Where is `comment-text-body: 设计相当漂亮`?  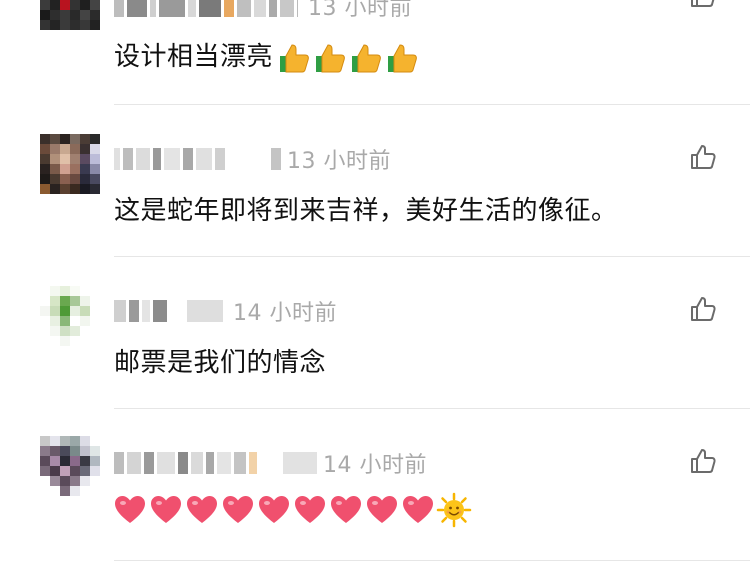
comment-text-body: 设计相当漂亮 is located at coordinates (194, 57).